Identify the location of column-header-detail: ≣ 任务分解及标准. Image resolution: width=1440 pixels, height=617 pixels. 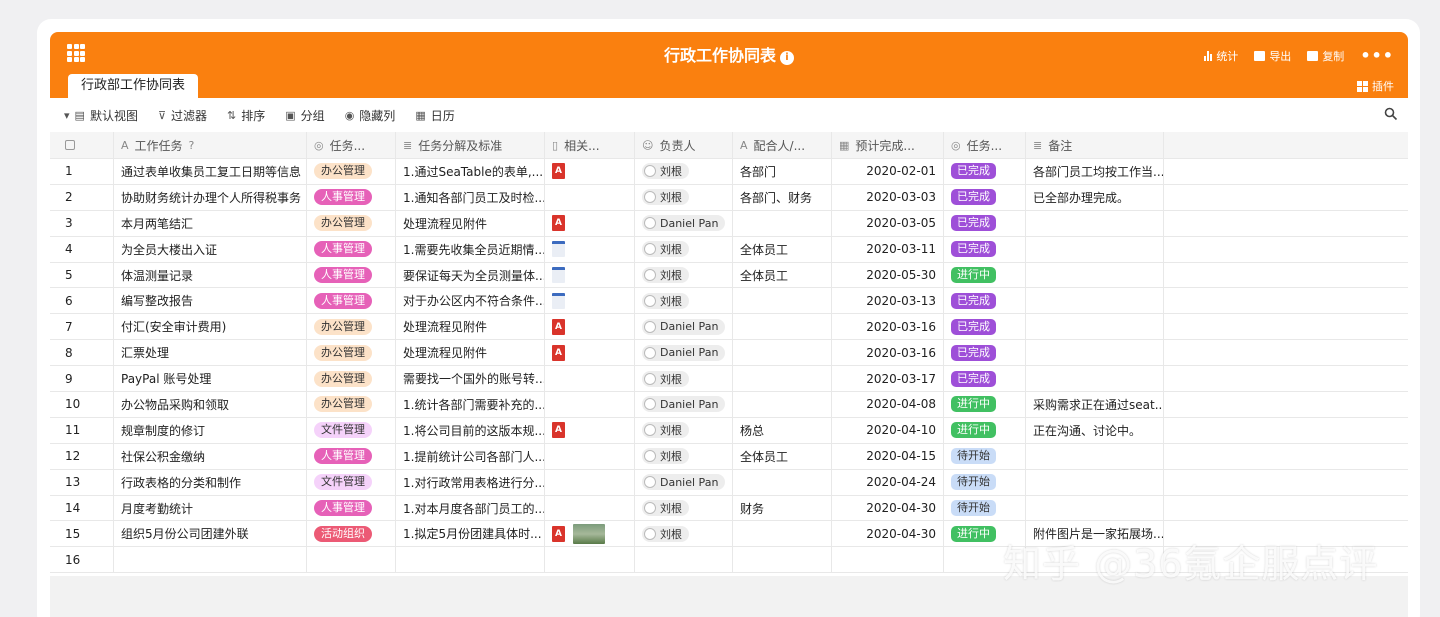
(470, 145).